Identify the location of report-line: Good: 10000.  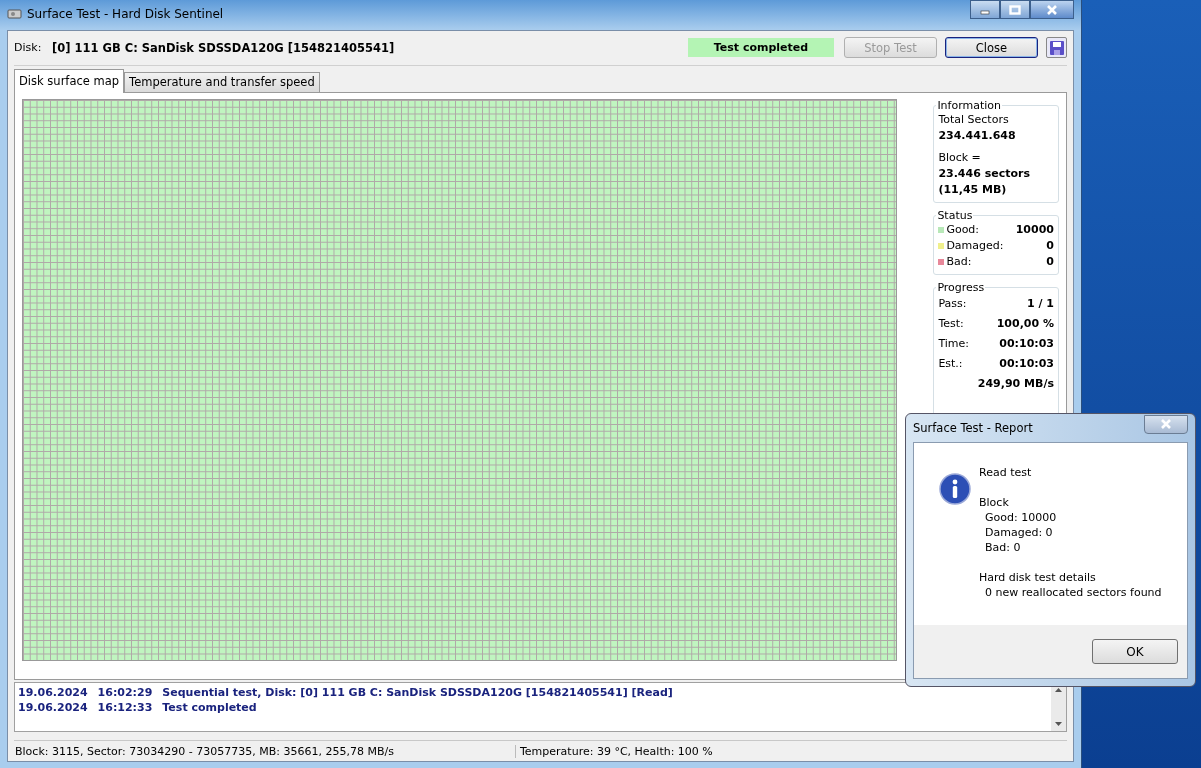
(1021, 517).